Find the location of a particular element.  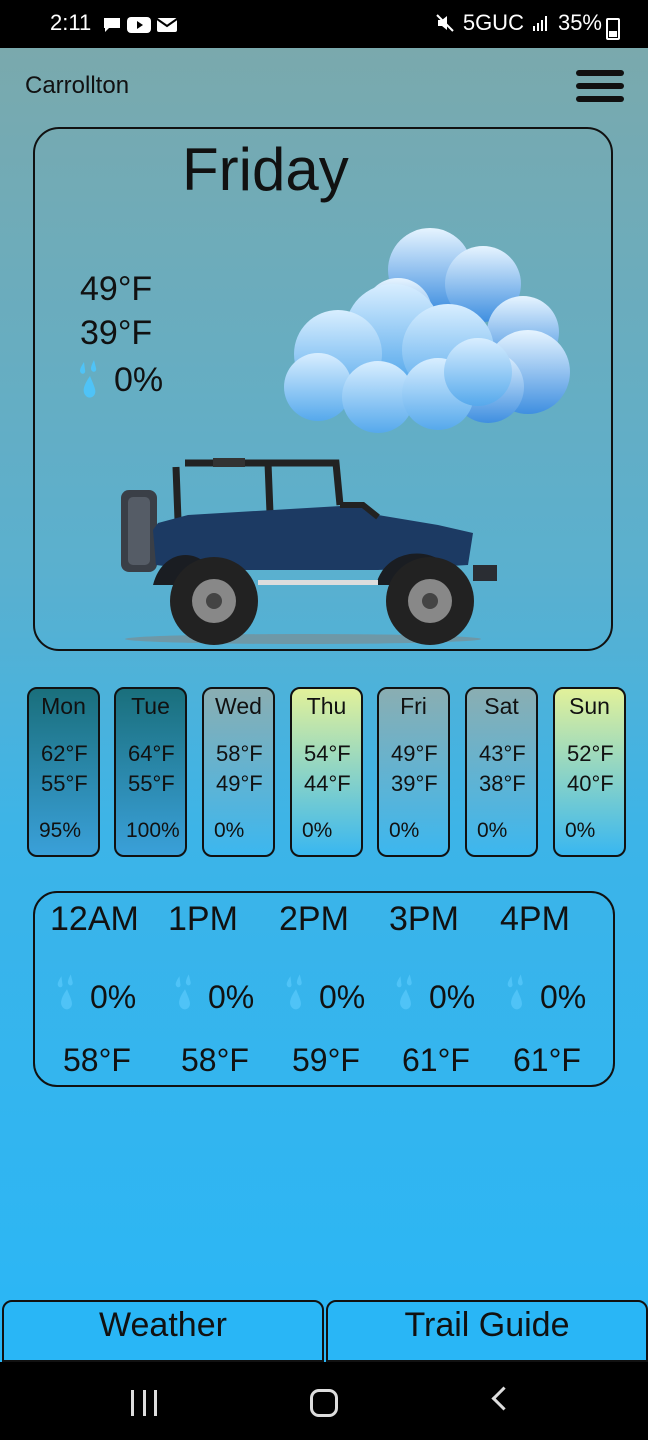

today-precip: 0% is located at coordinates (119, 380).